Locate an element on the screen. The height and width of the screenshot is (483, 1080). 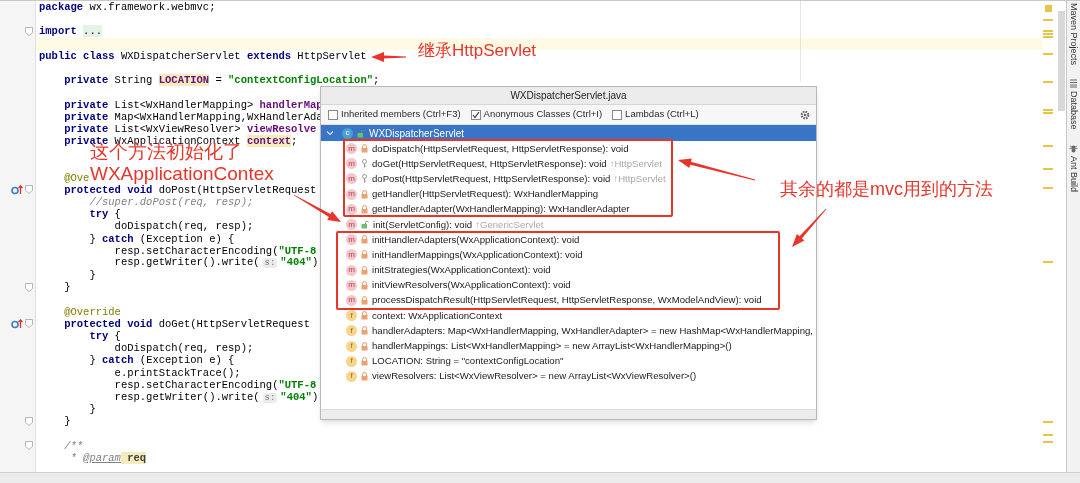
member-item: f LOCATION: String = "contextConfigLocation" is located at coordinates (455, 361).